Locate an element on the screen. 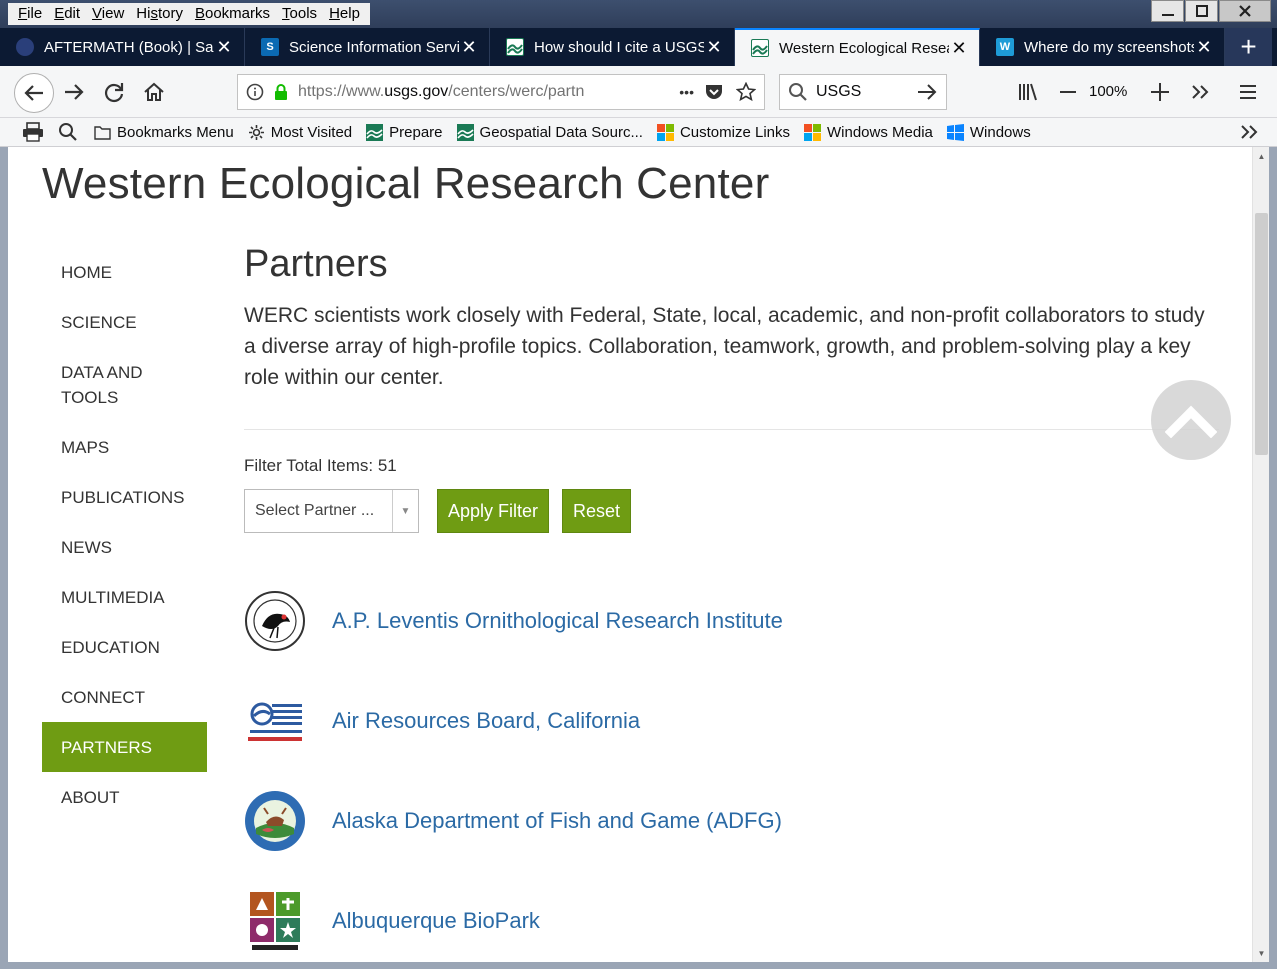 Image resolution: width=1277 pixels, height=969 pixels. partner-link: Air Resources Board, California is located at coordinates (486, 721).